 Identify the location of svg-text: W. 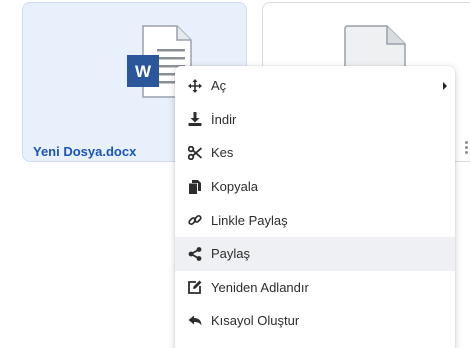
(143, 71).